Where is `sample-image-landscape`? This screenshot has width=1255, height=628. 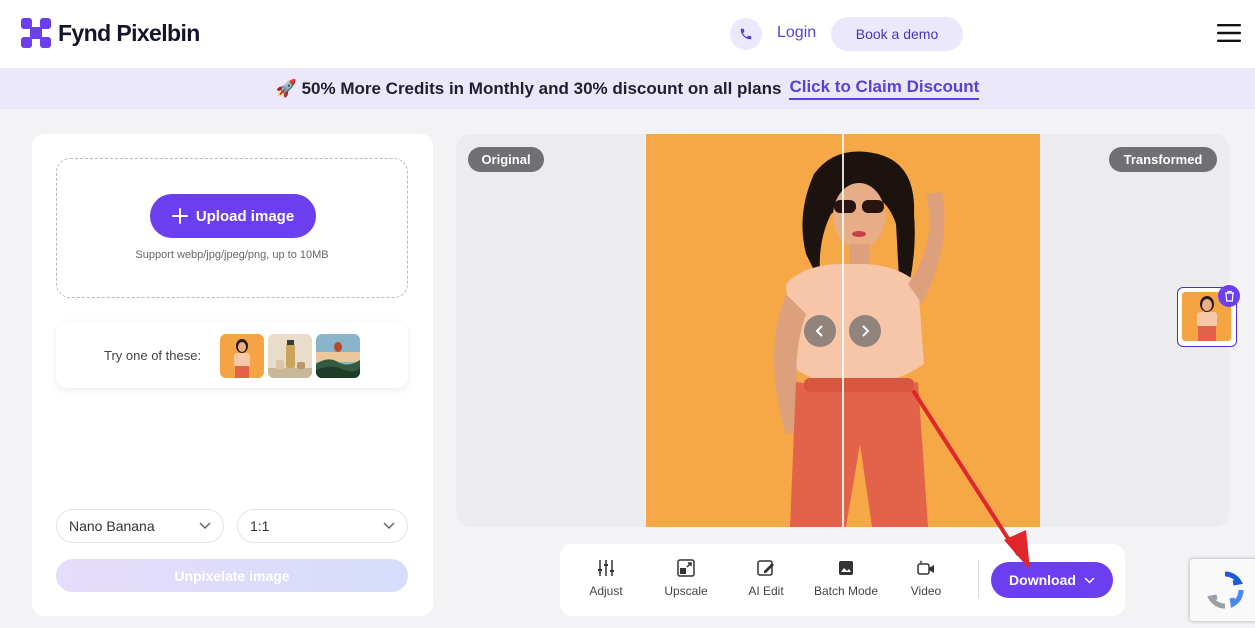 sample-image-landscape is located at coordinates (338, 356).